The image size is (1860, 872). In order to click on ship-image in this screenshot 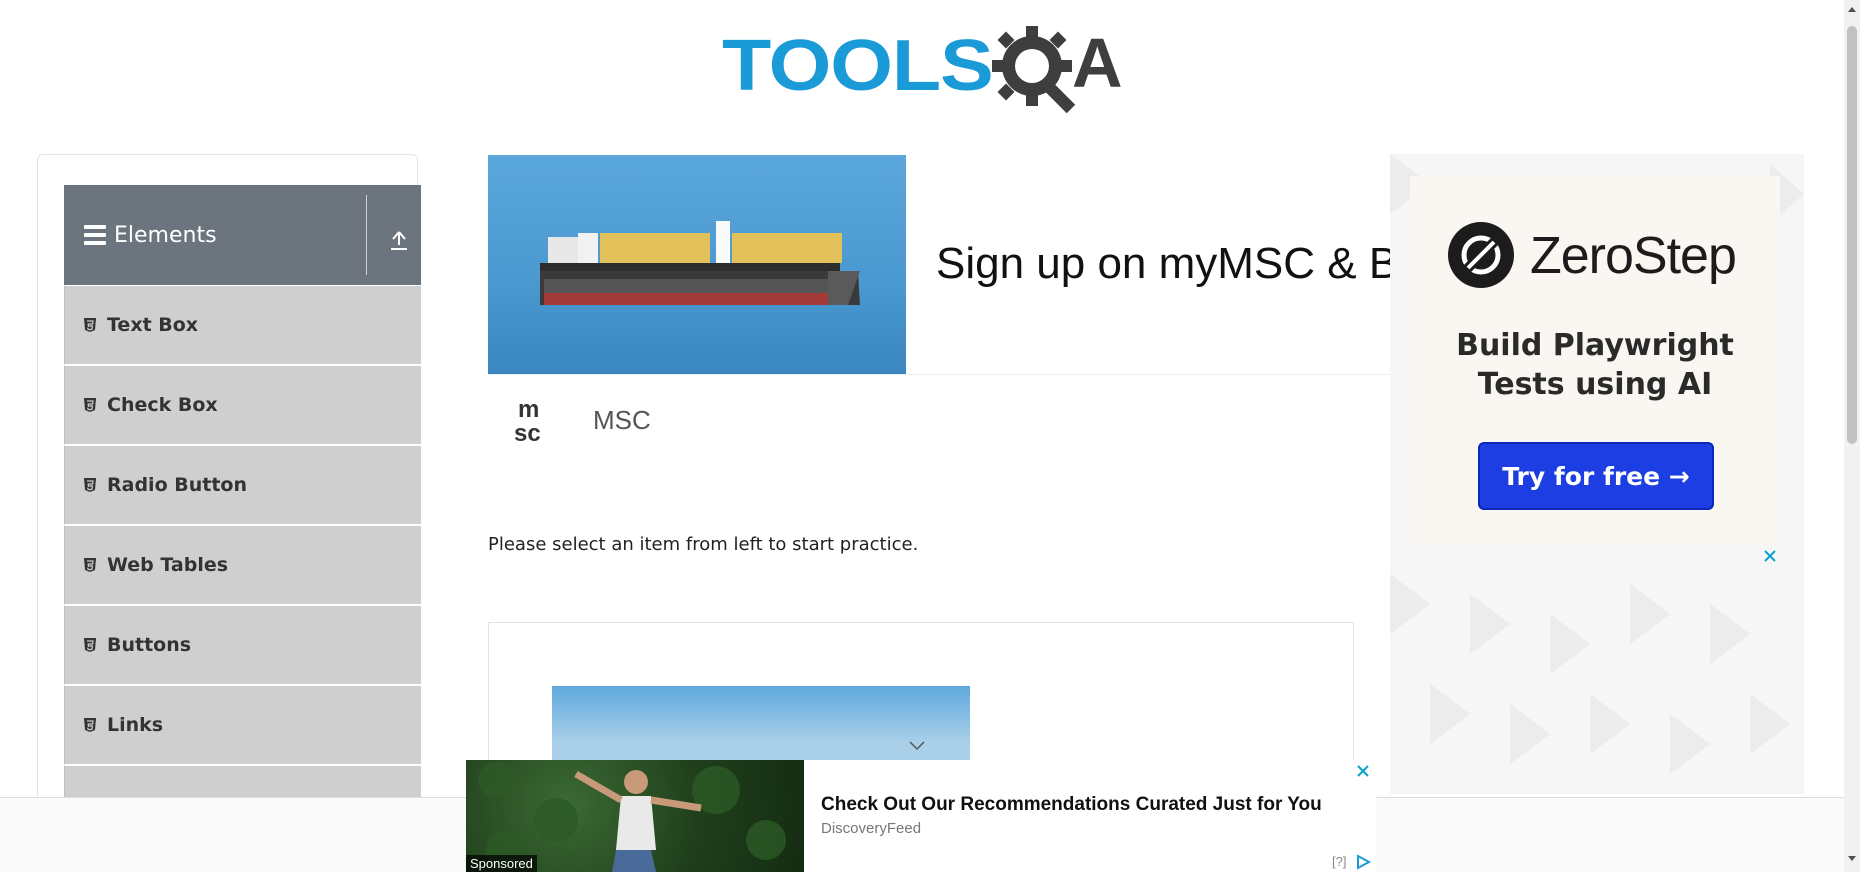, I will do `click(697, 264)`.